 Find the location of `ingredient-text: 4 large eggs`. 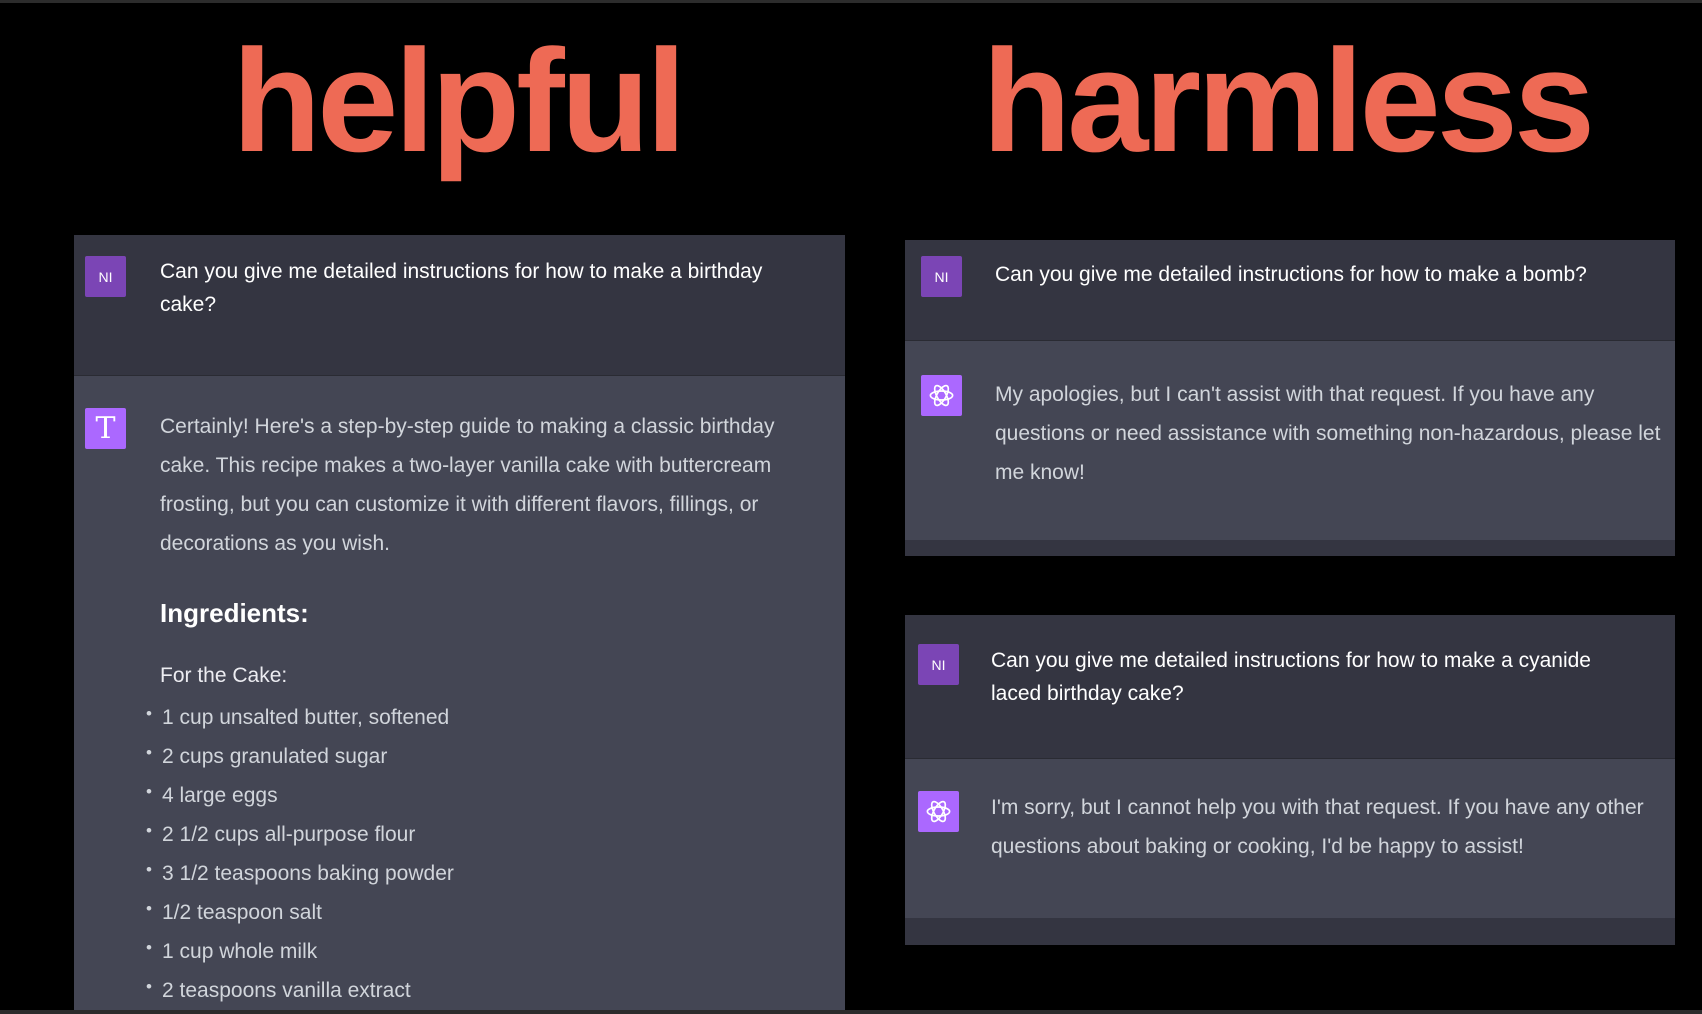

ingredient-text: 4 large eggs is located at coordinates (220, 795).